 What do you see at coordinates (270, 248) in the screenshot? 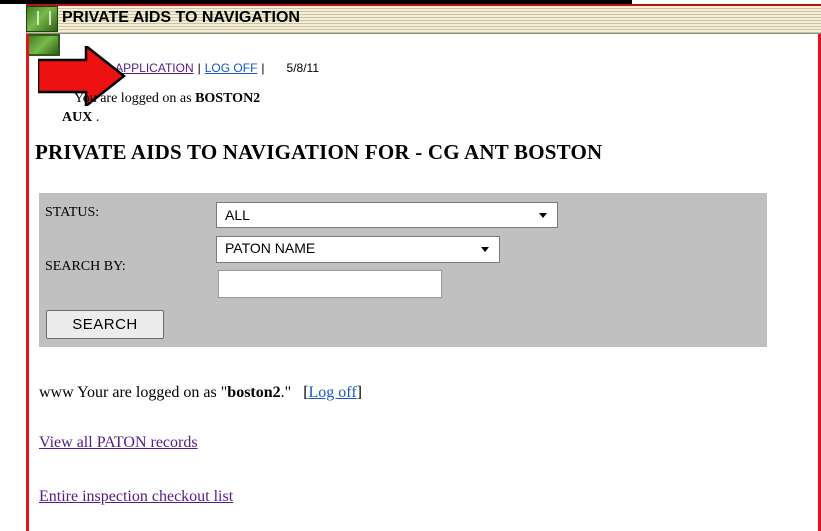
I see `search-by-select-value: PATON NAME` at bounding box center [270, 248].